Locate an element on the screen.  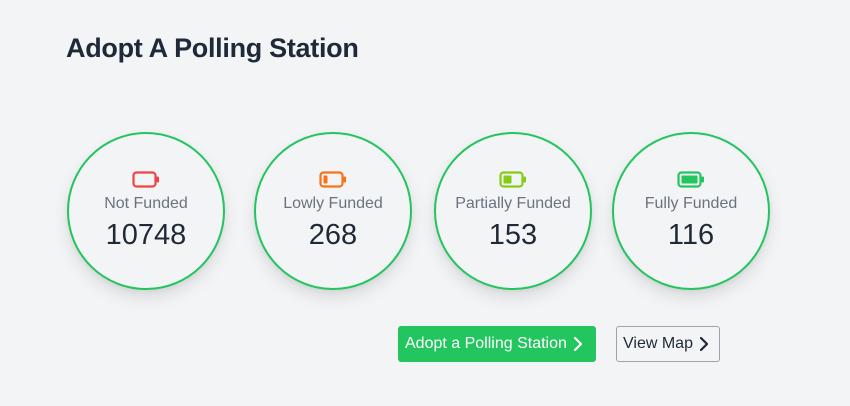
adopt-button-label: Adopt a Polling Station is located at coordinates (486, 343).